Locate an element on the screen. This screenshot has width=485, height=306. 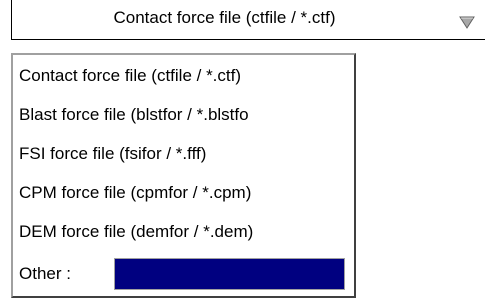
other-input is located at coordinates (229, 274).